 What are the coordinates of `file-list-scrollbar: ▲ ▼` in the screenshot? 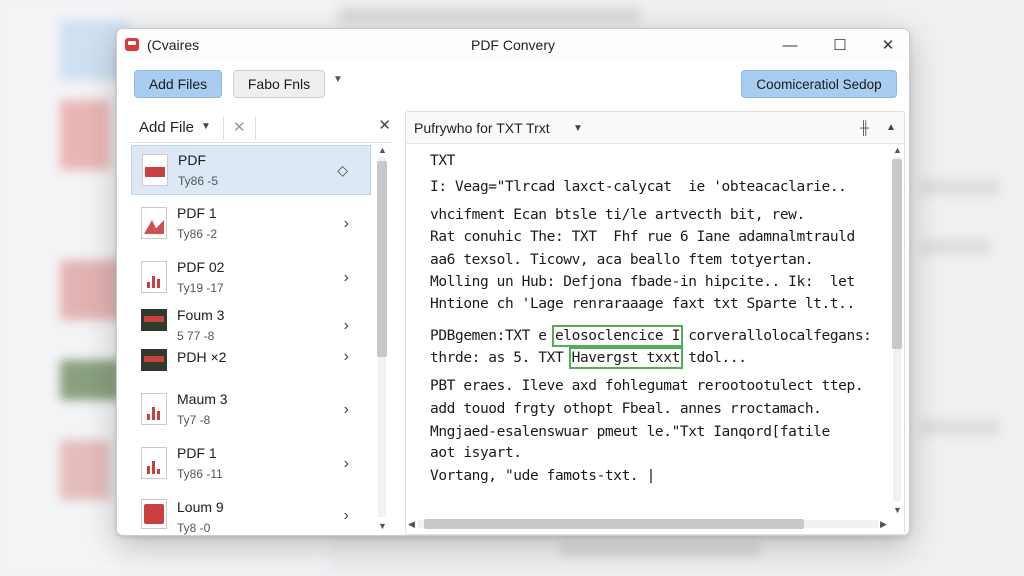 It's located at (382, 338).